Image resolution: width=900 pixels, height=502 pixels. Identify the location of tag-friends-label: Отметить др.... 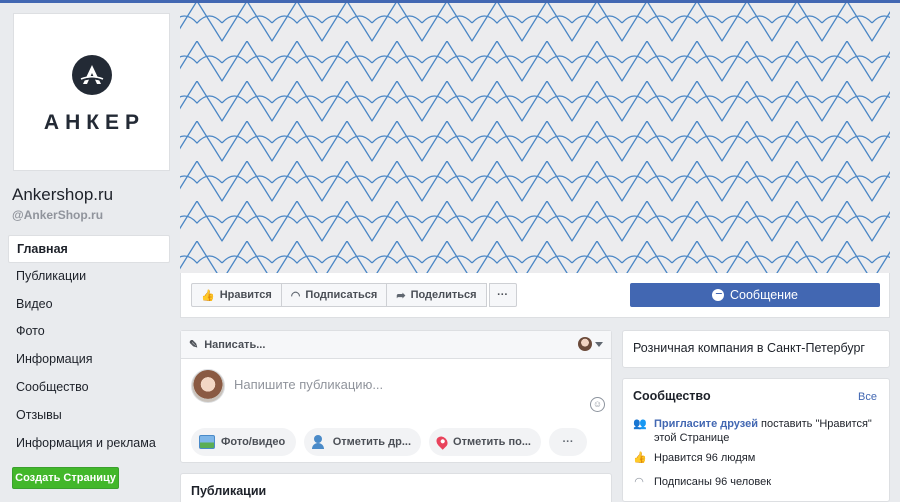
(371, 442).